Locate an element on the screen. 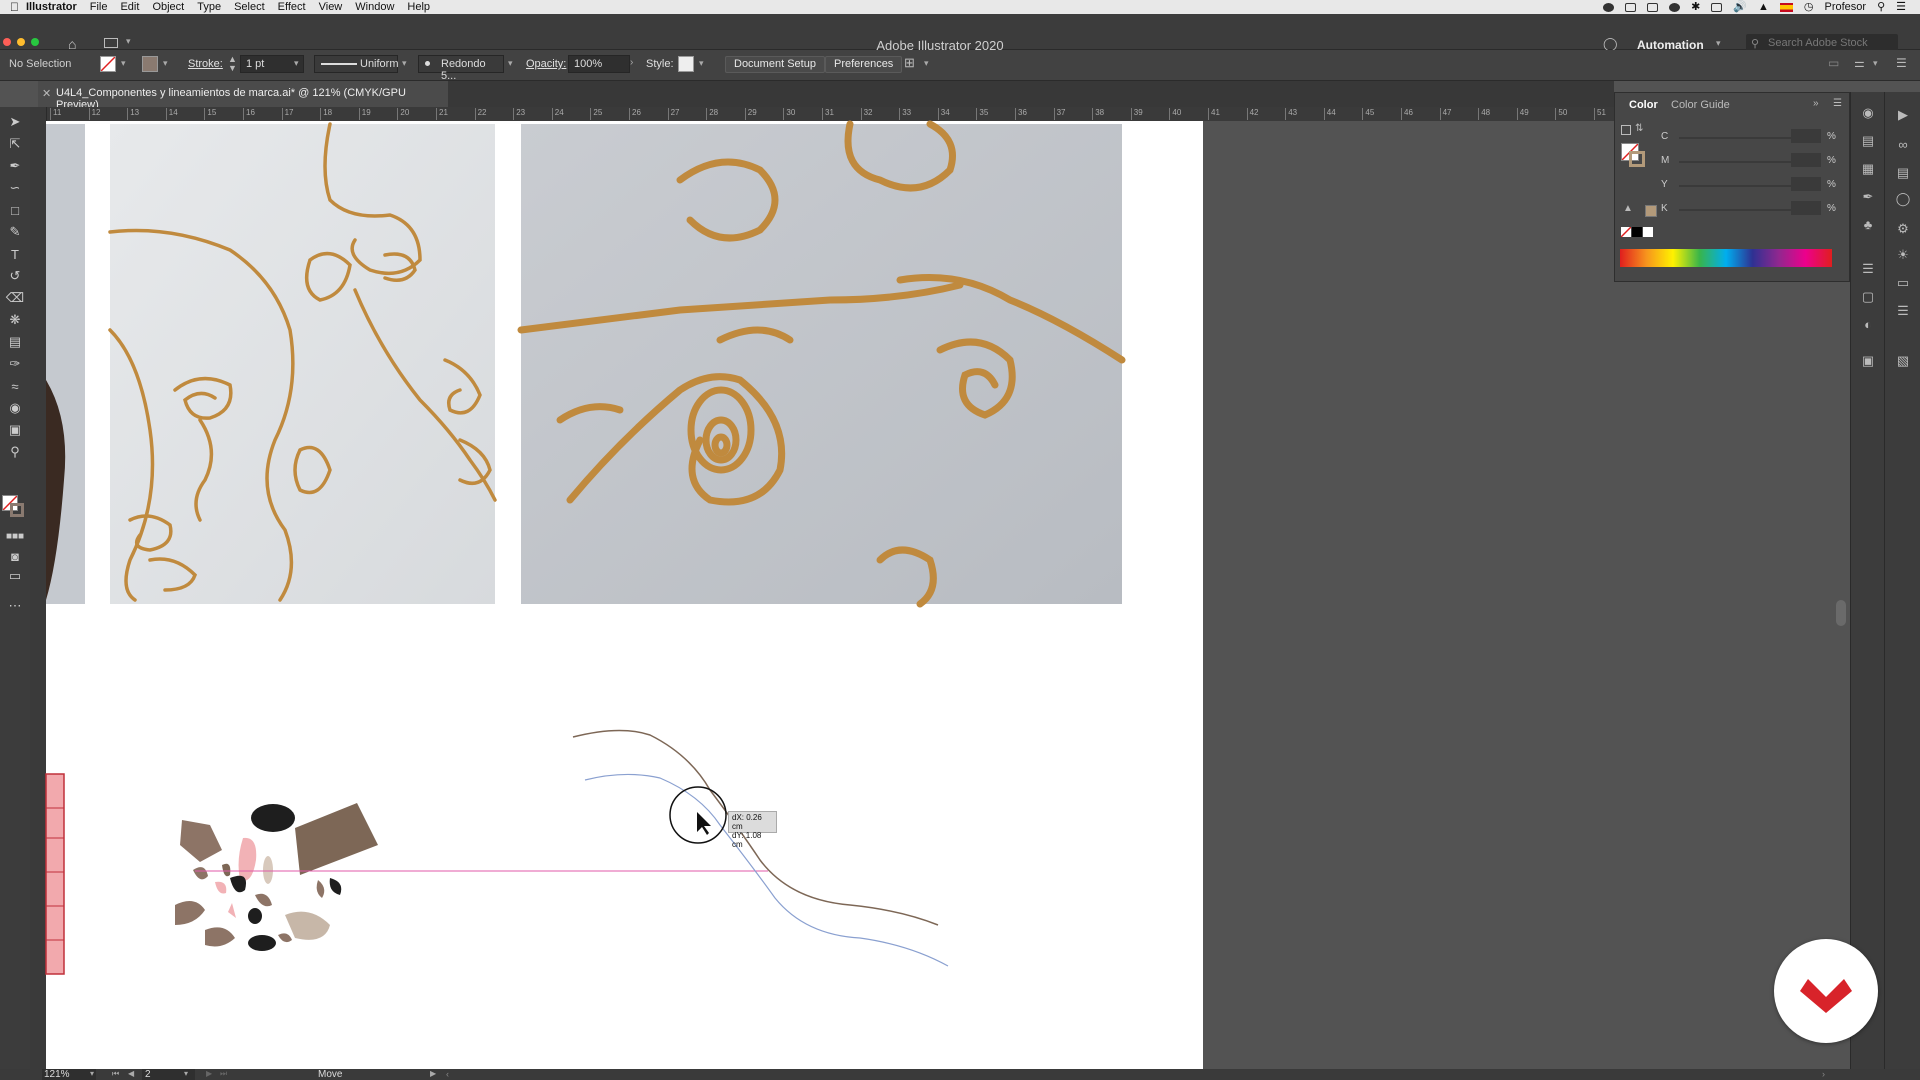  ruler-tick-label: 47 is located at coordinates (1445, 114).